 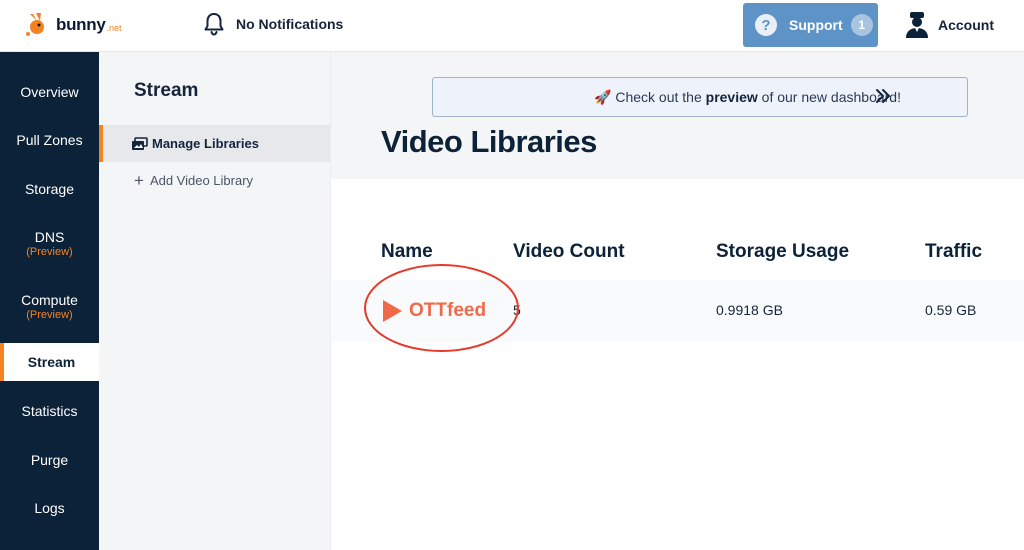 What do you see at coordinates (953, 252) in the screenshot?
I see `column-header-traffic: Traffic` at bounding box center [953, 252].